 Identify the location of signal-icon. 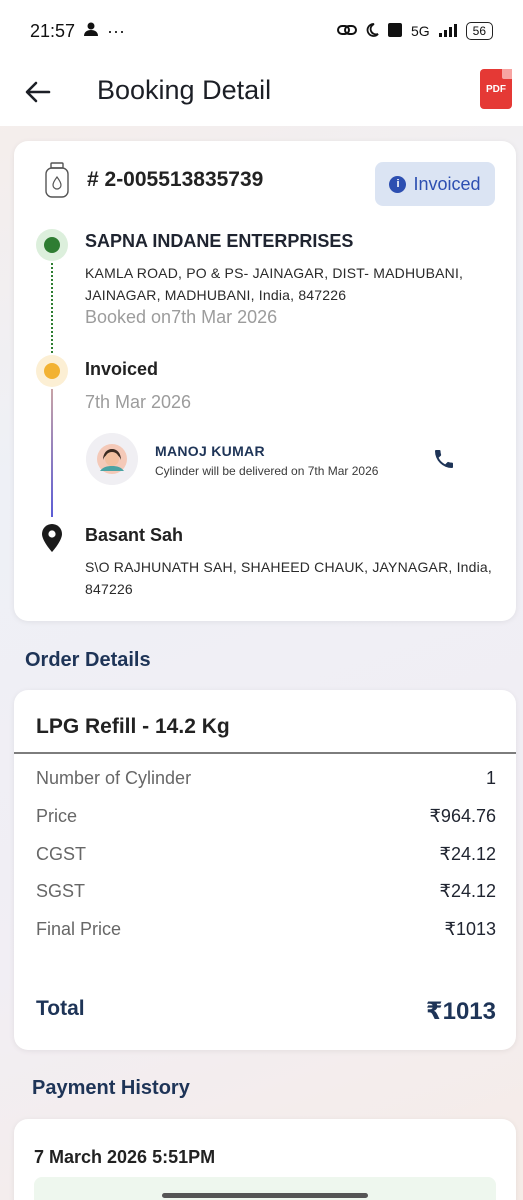
(448, 31).